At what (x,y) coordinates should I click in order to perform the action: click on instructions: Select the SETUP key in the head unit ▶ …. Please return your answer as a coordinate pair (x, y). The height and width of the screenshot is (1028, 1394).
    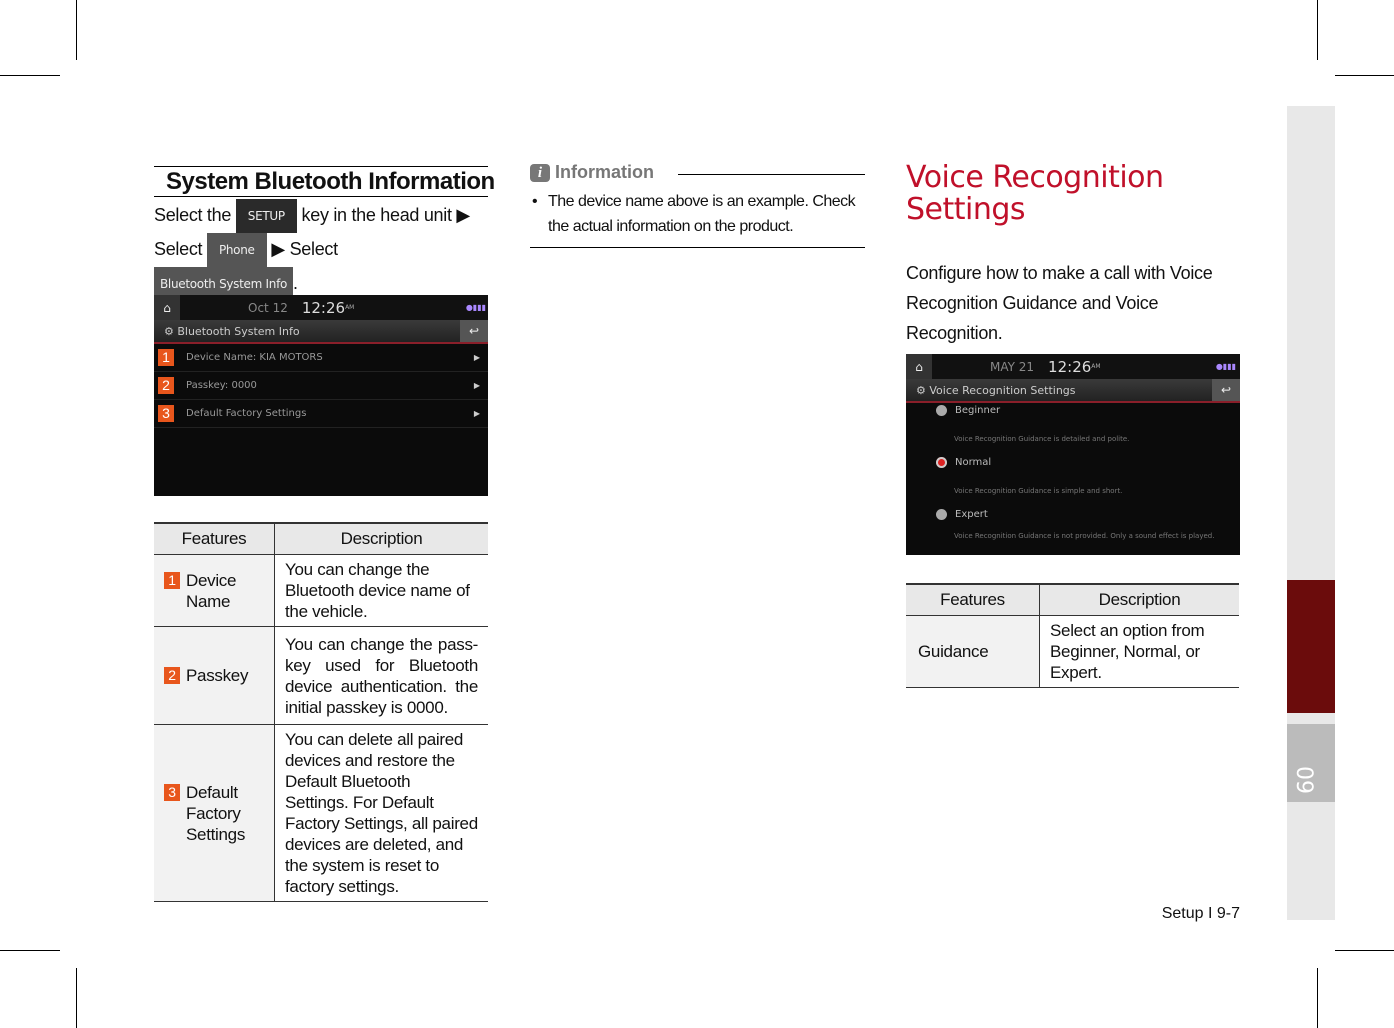
    Looking at the image, I should click on (324, 250).